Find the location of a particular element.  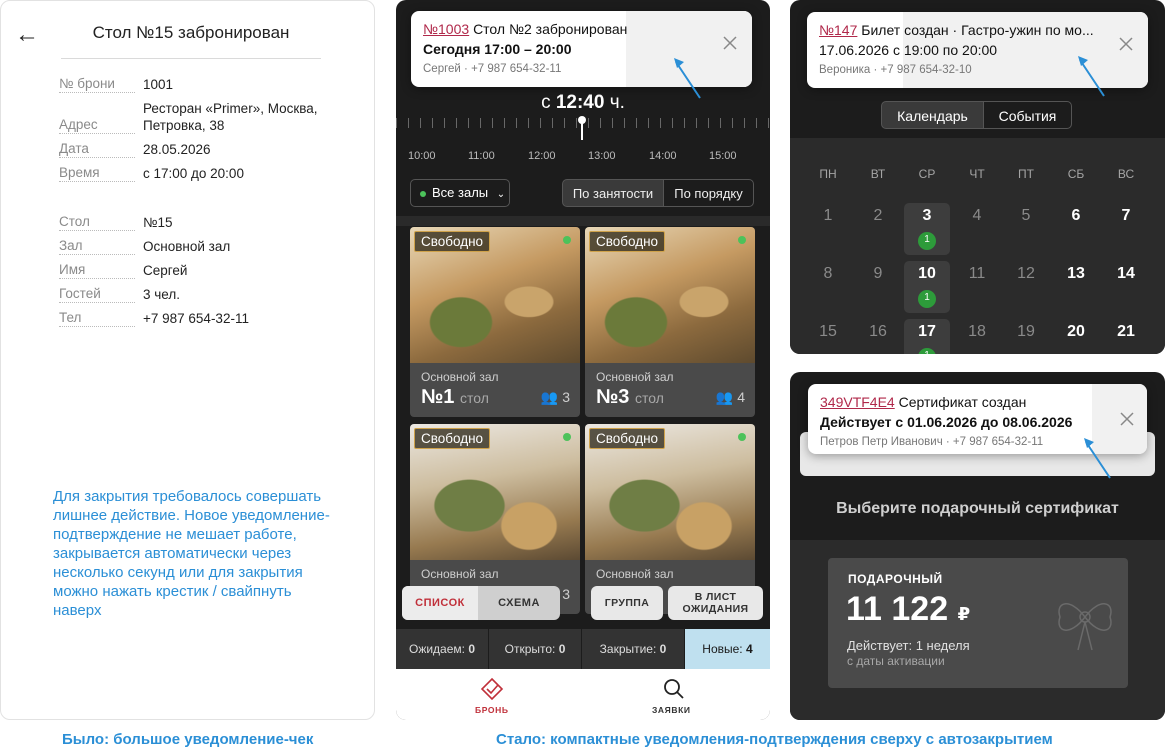

toast-meta: Вероника · +7 987 654-32-10 is located at coordinates (895, 70).